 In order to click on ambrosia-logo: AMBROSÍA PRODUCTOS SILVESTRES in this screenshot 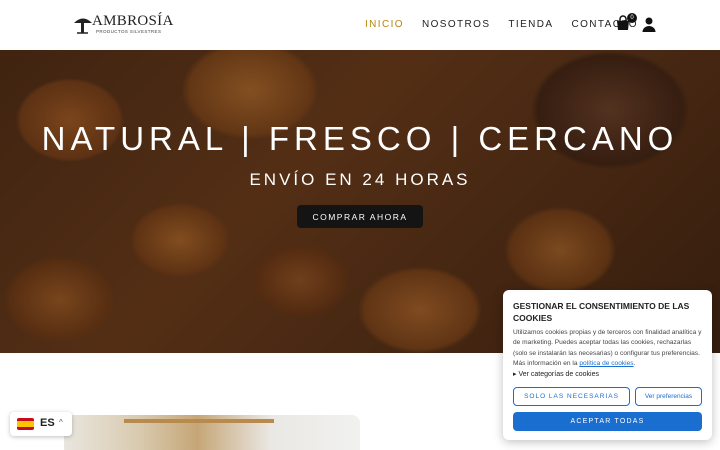, I will do `click(122, 25)`.